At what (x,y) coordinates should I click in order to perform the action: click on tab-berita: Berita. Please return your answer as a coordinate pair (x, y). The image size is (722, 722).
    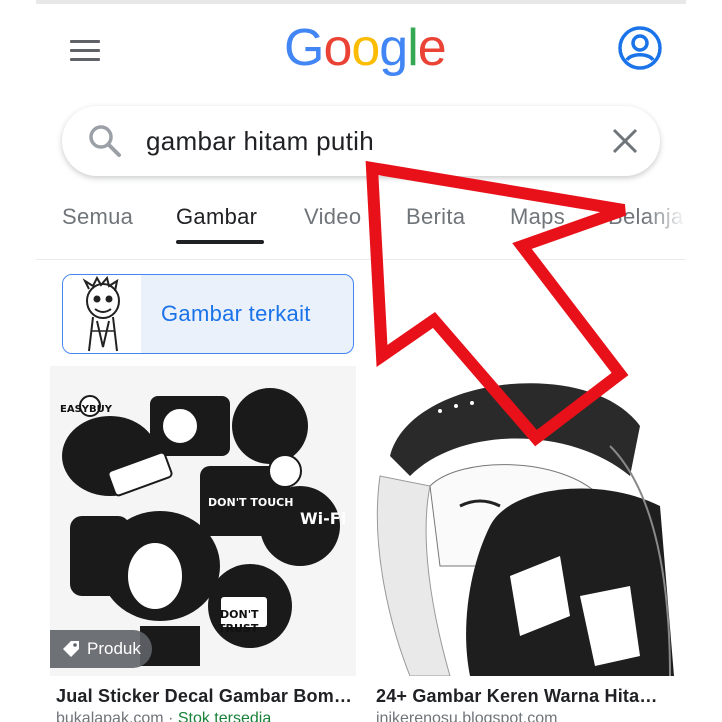
    Looking at the image, I should click on (435, 217).